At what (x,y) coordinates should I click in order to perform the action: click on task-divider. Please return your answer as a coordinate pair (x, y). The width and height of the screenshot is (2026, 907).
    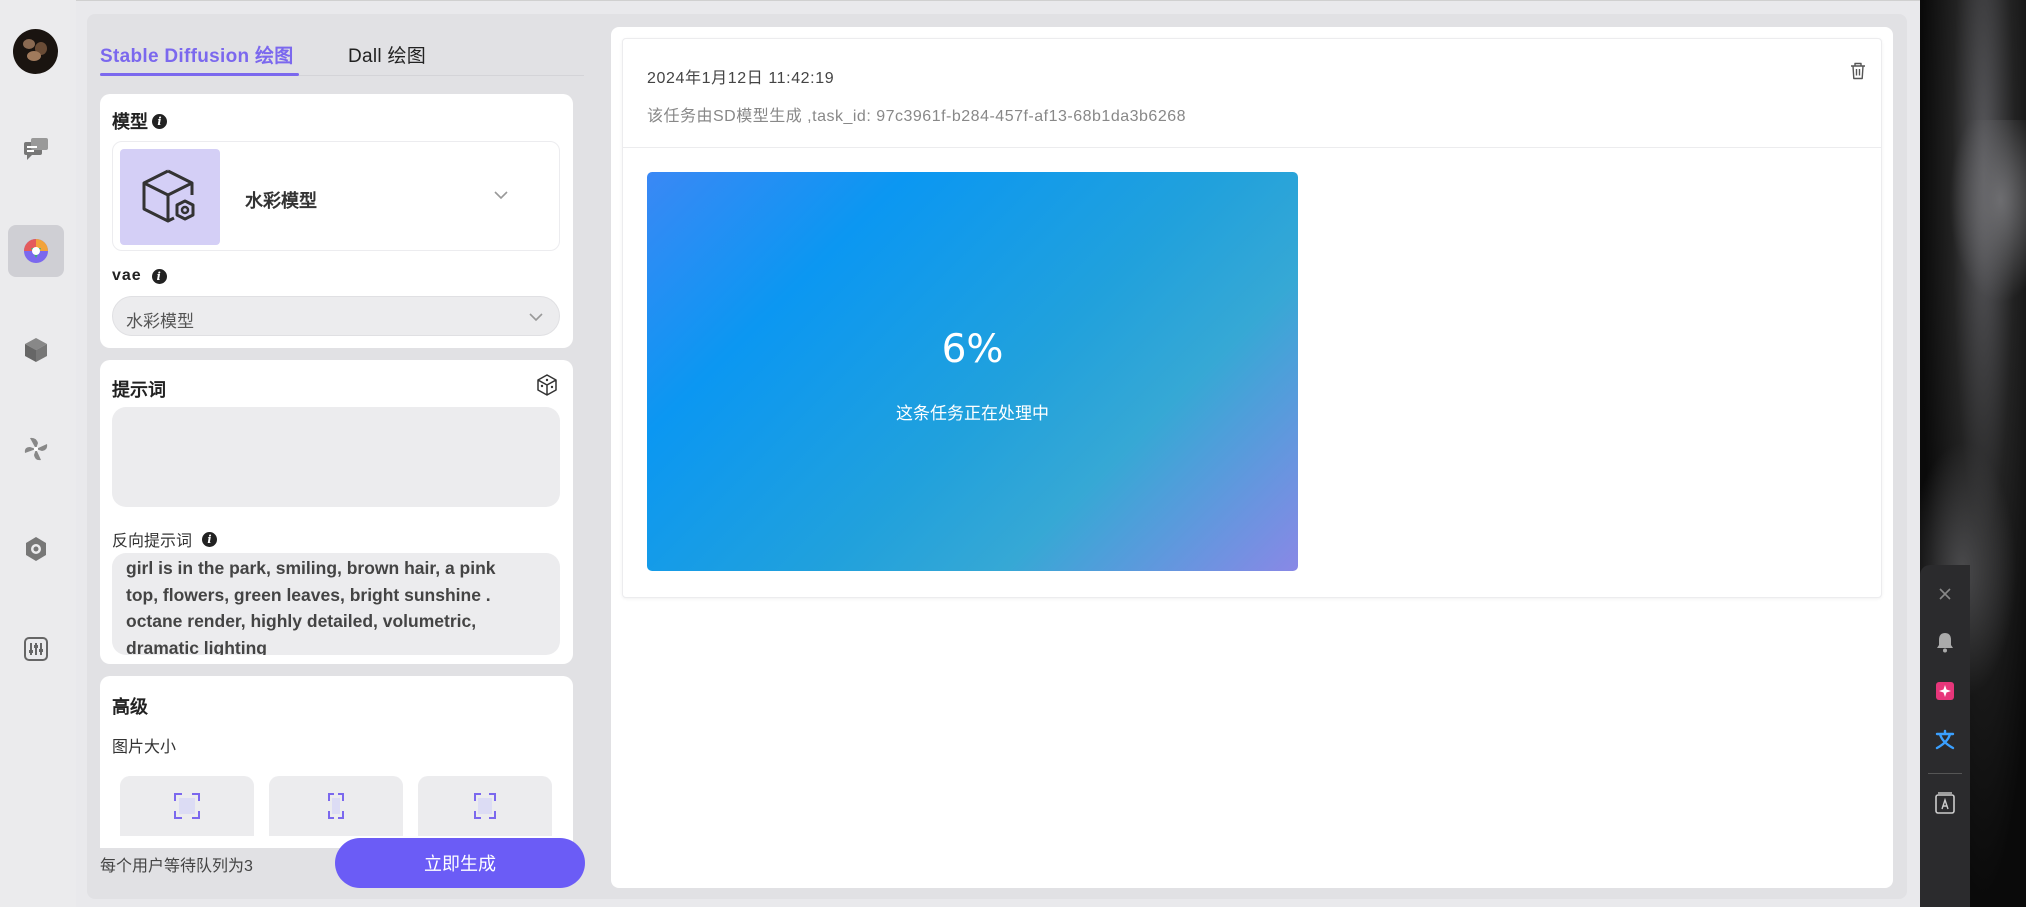
    Looking at the image, I should click on (1252, 147).